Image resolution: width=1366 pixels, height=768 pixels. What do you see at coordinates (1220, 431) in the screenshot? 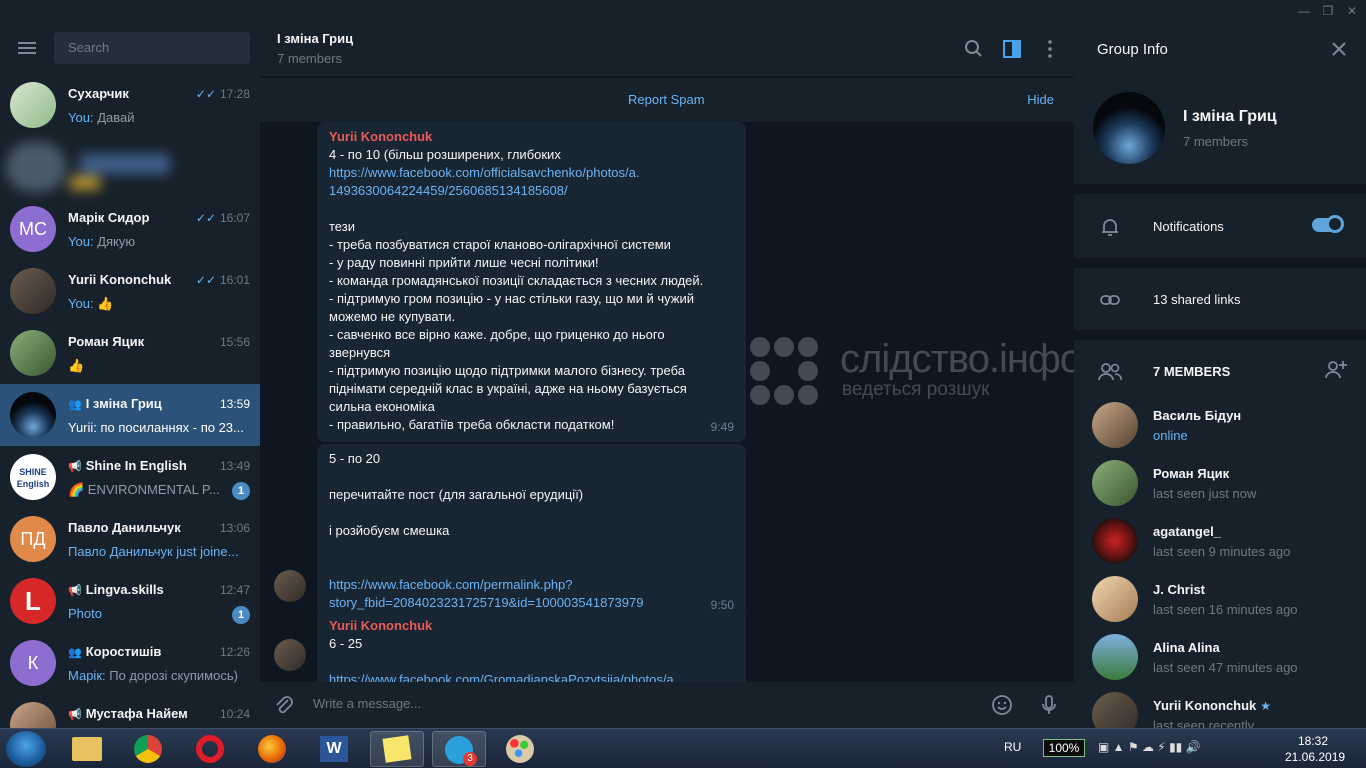
I see `member-item: Василь Бідун online` at bounding box center [1220, 431].